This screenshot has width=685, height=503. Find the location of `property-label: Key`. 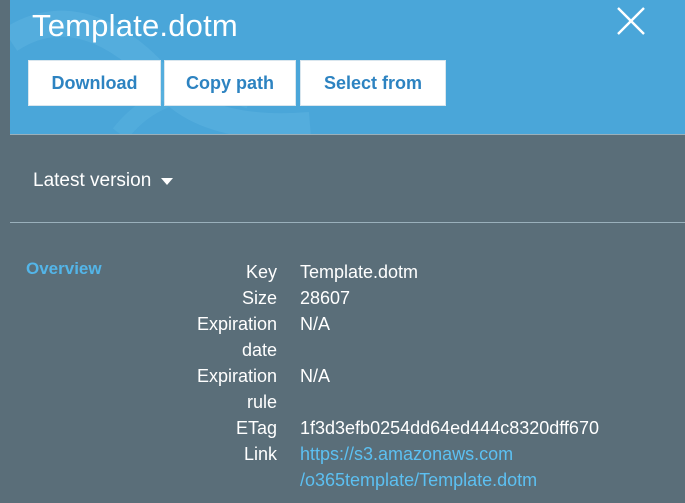

property-label: Key is located at coordinates (261, 272).